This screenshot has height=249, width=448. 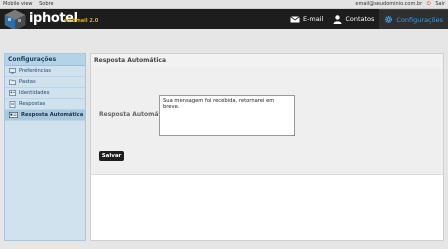 I want to click on nav-email-label: E-mail, so click(x=313, y=19).